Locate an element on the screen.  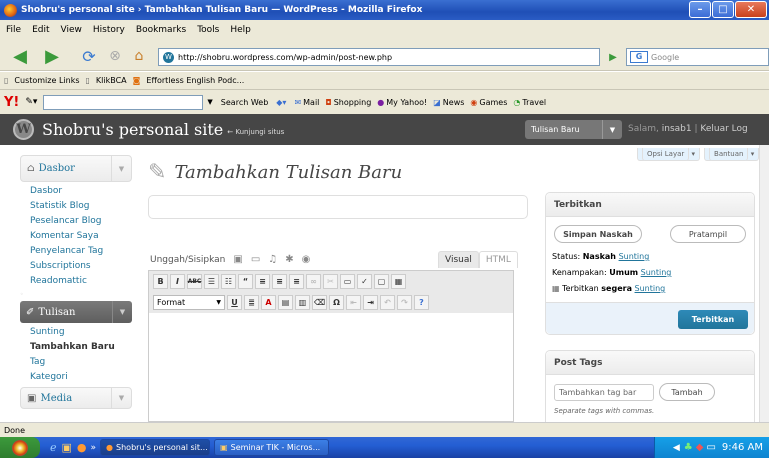
back-icon: ◀ is located at coordinates (20, 56).